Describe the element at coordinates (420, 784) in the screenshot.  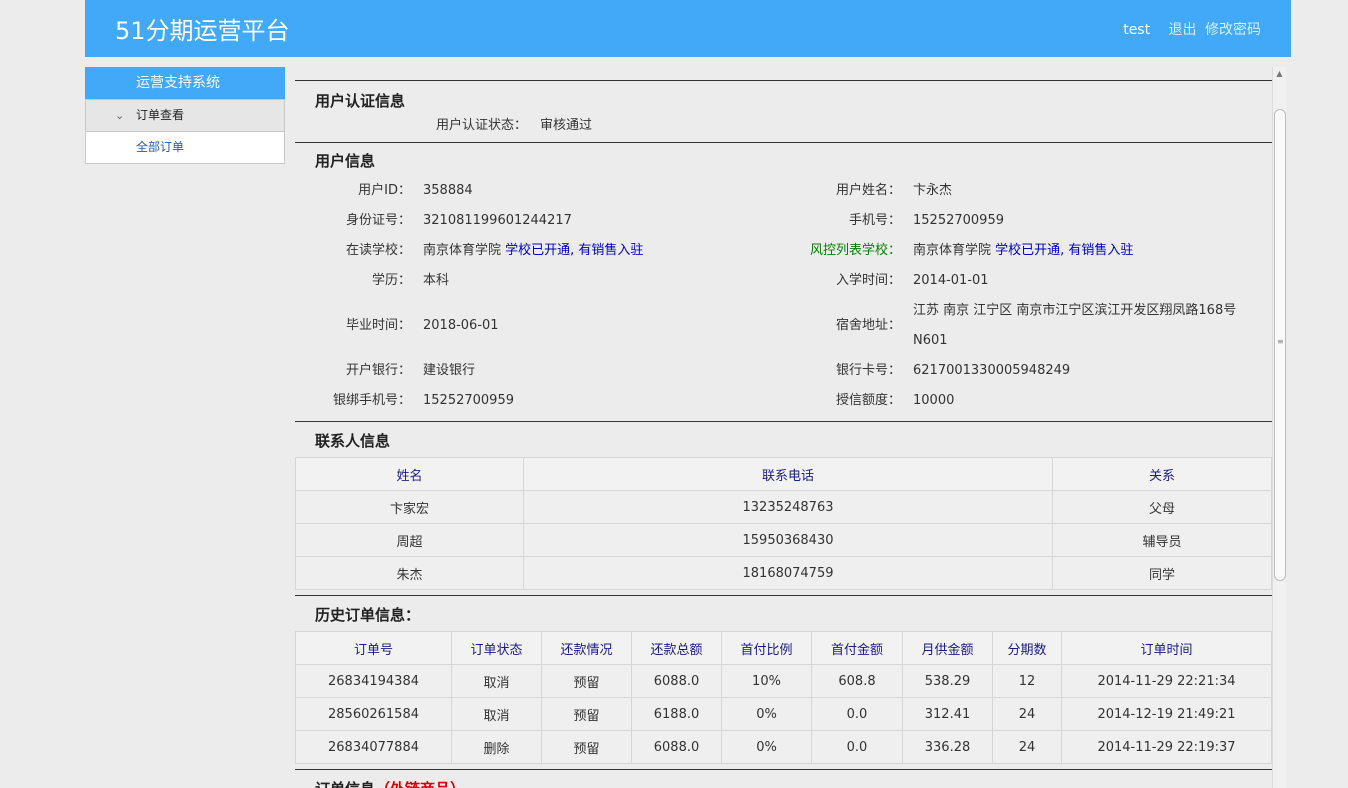
I see `order-info-tag: （外链商品）` at that location.